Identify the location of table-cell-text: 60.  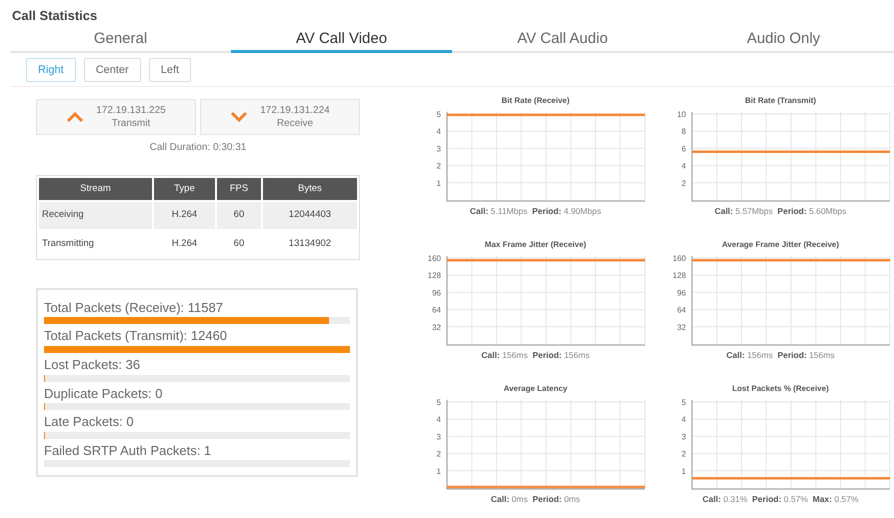
(239, 243).